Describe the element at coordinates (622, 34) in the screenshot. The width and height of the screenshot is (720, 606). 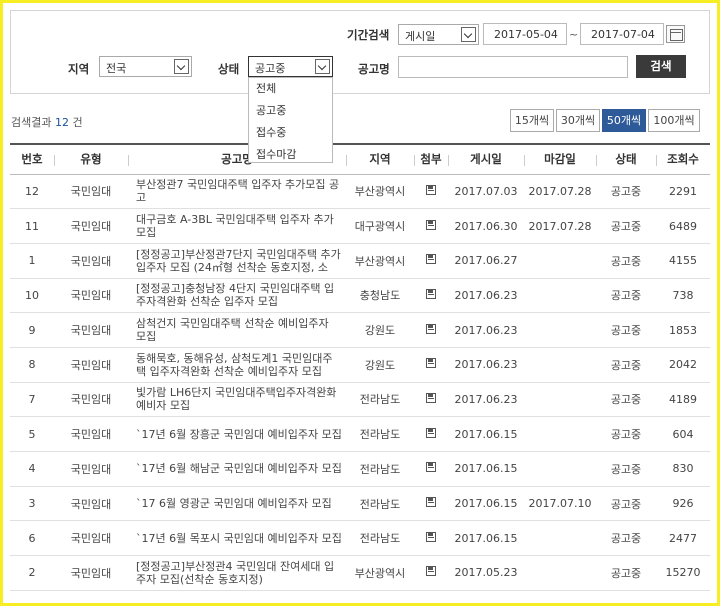
I see `end-date-input: 2017-07-04` at that location.